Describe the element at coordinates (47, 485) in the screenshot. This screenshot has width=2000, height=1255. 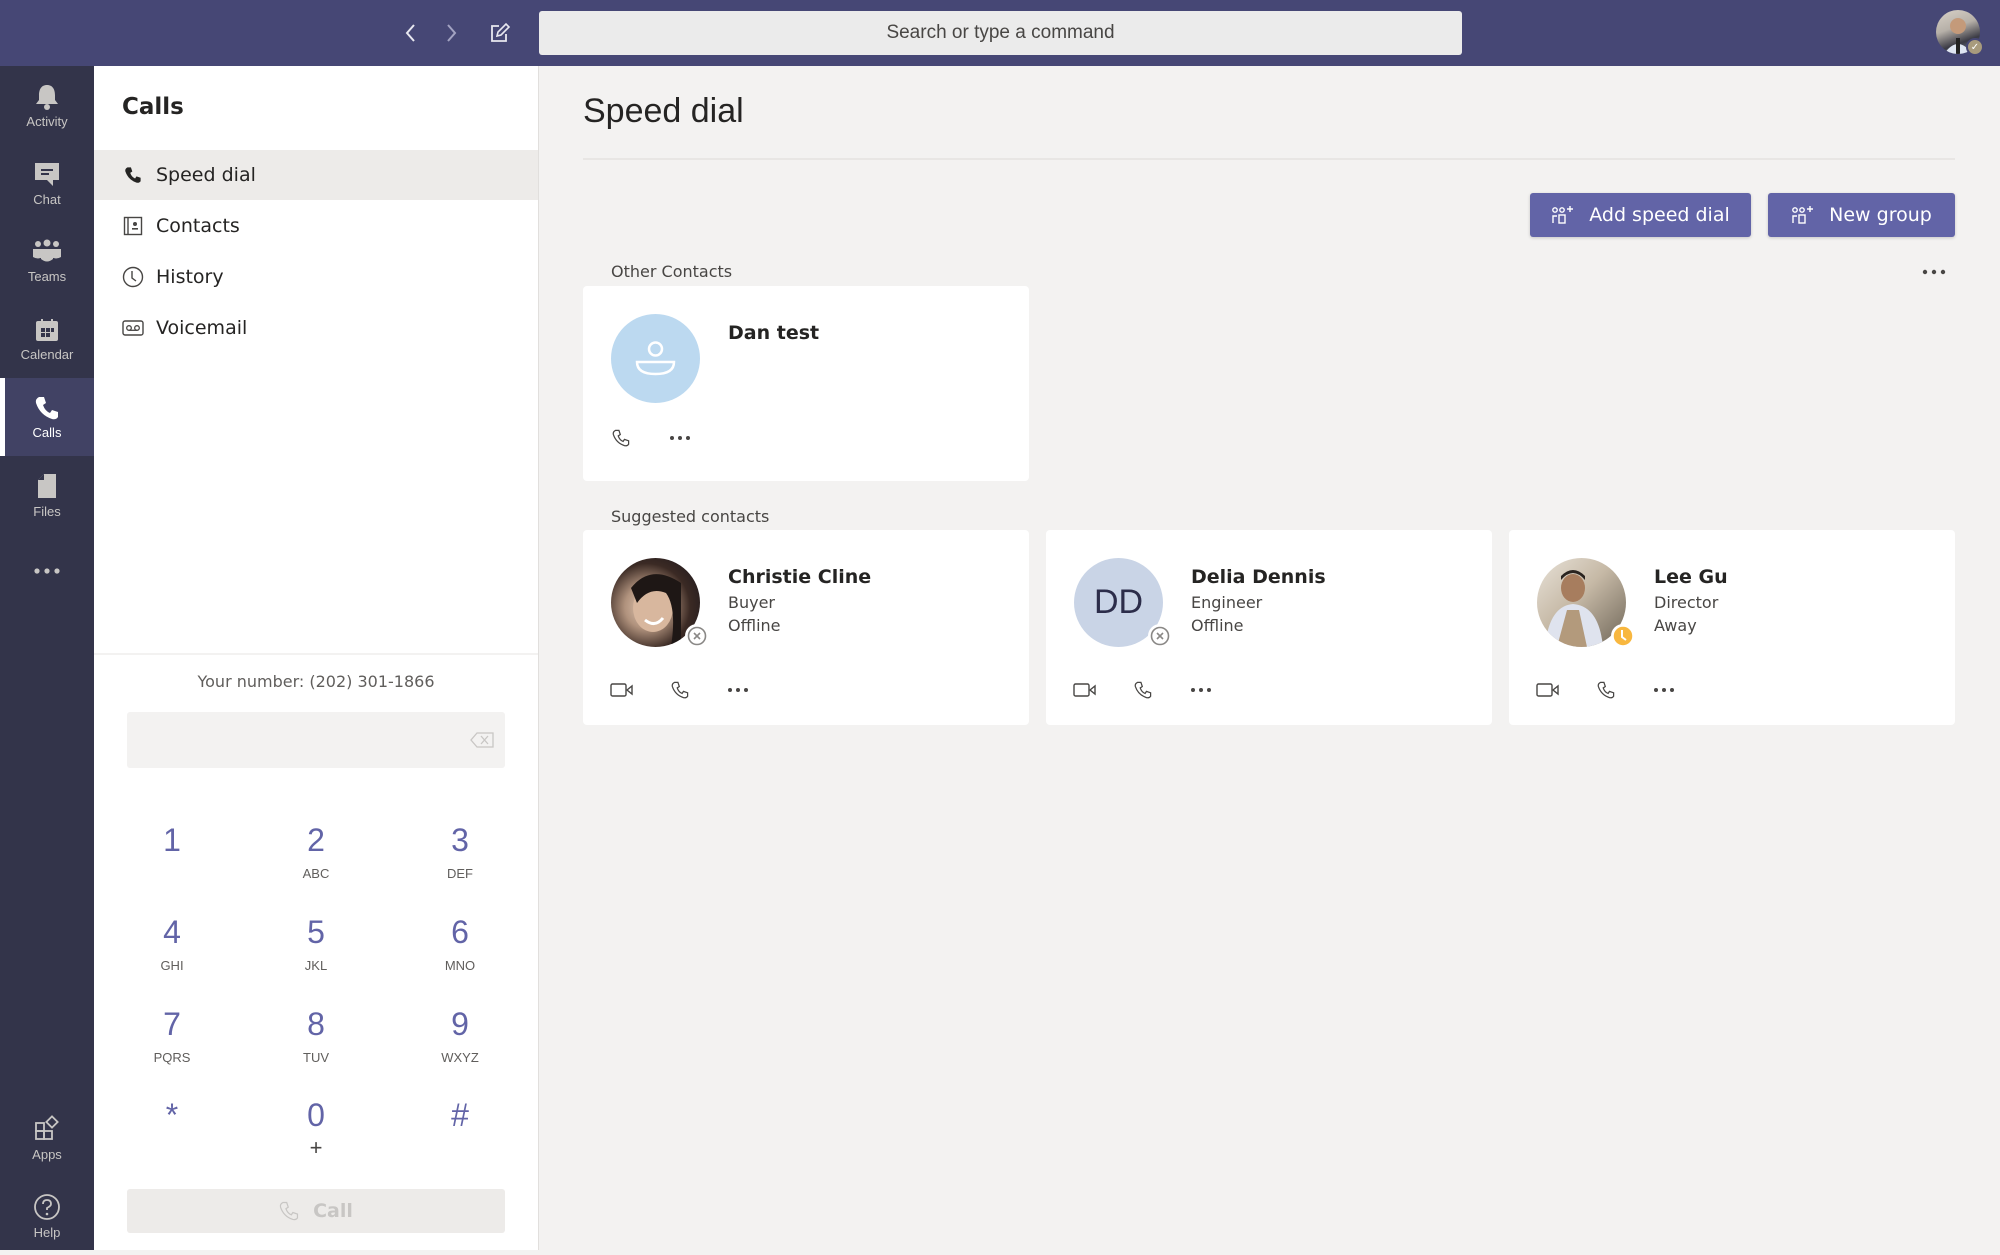
I see `file-icon` at that location.